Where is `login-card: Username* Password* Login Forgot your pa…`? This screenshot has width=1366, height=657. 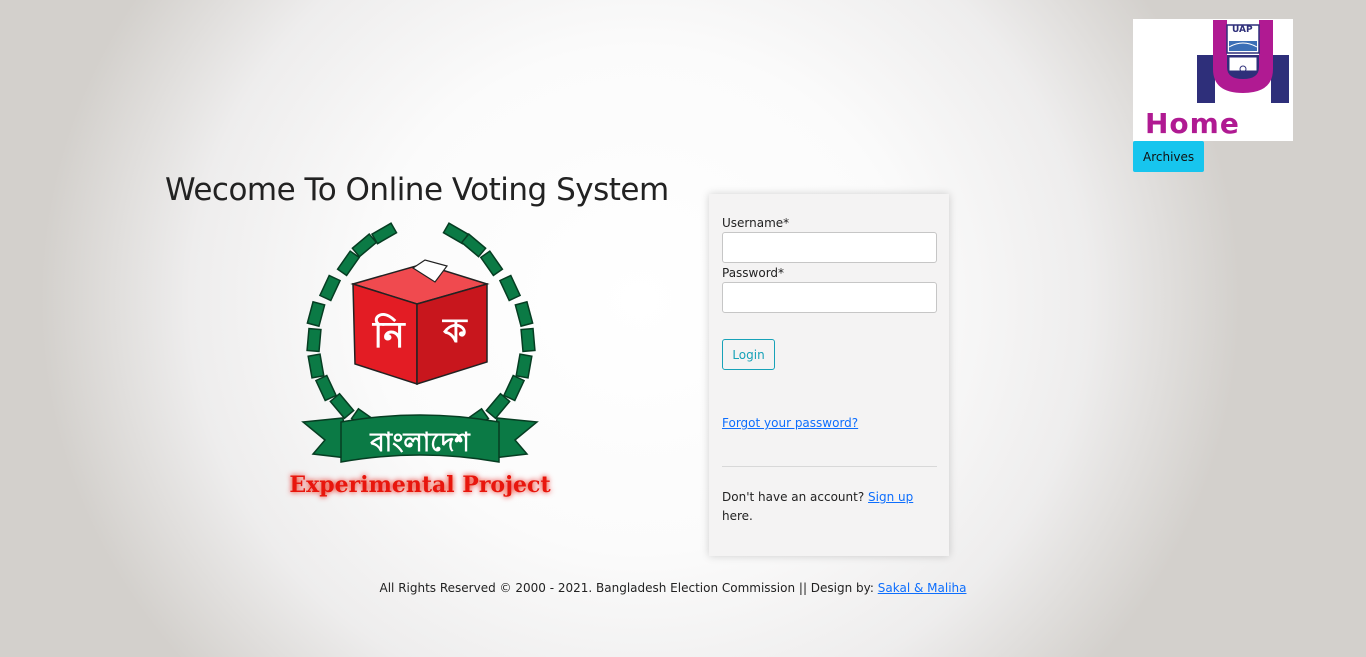 login-card: Username* Password* Login Forgot your pa… is located at coordinates (829, 375).